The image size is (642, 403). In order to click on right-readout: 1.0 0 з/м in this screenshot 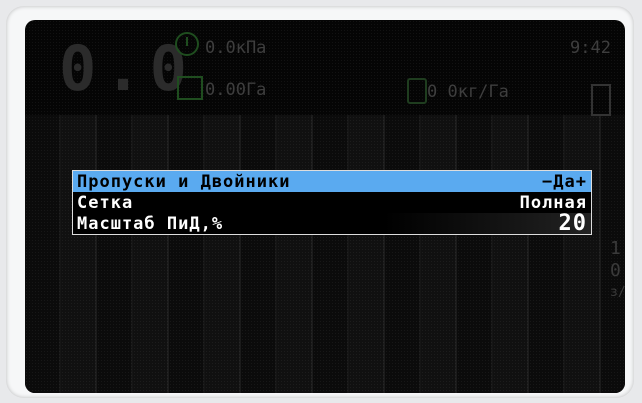, I will do `click(617, 271)`.